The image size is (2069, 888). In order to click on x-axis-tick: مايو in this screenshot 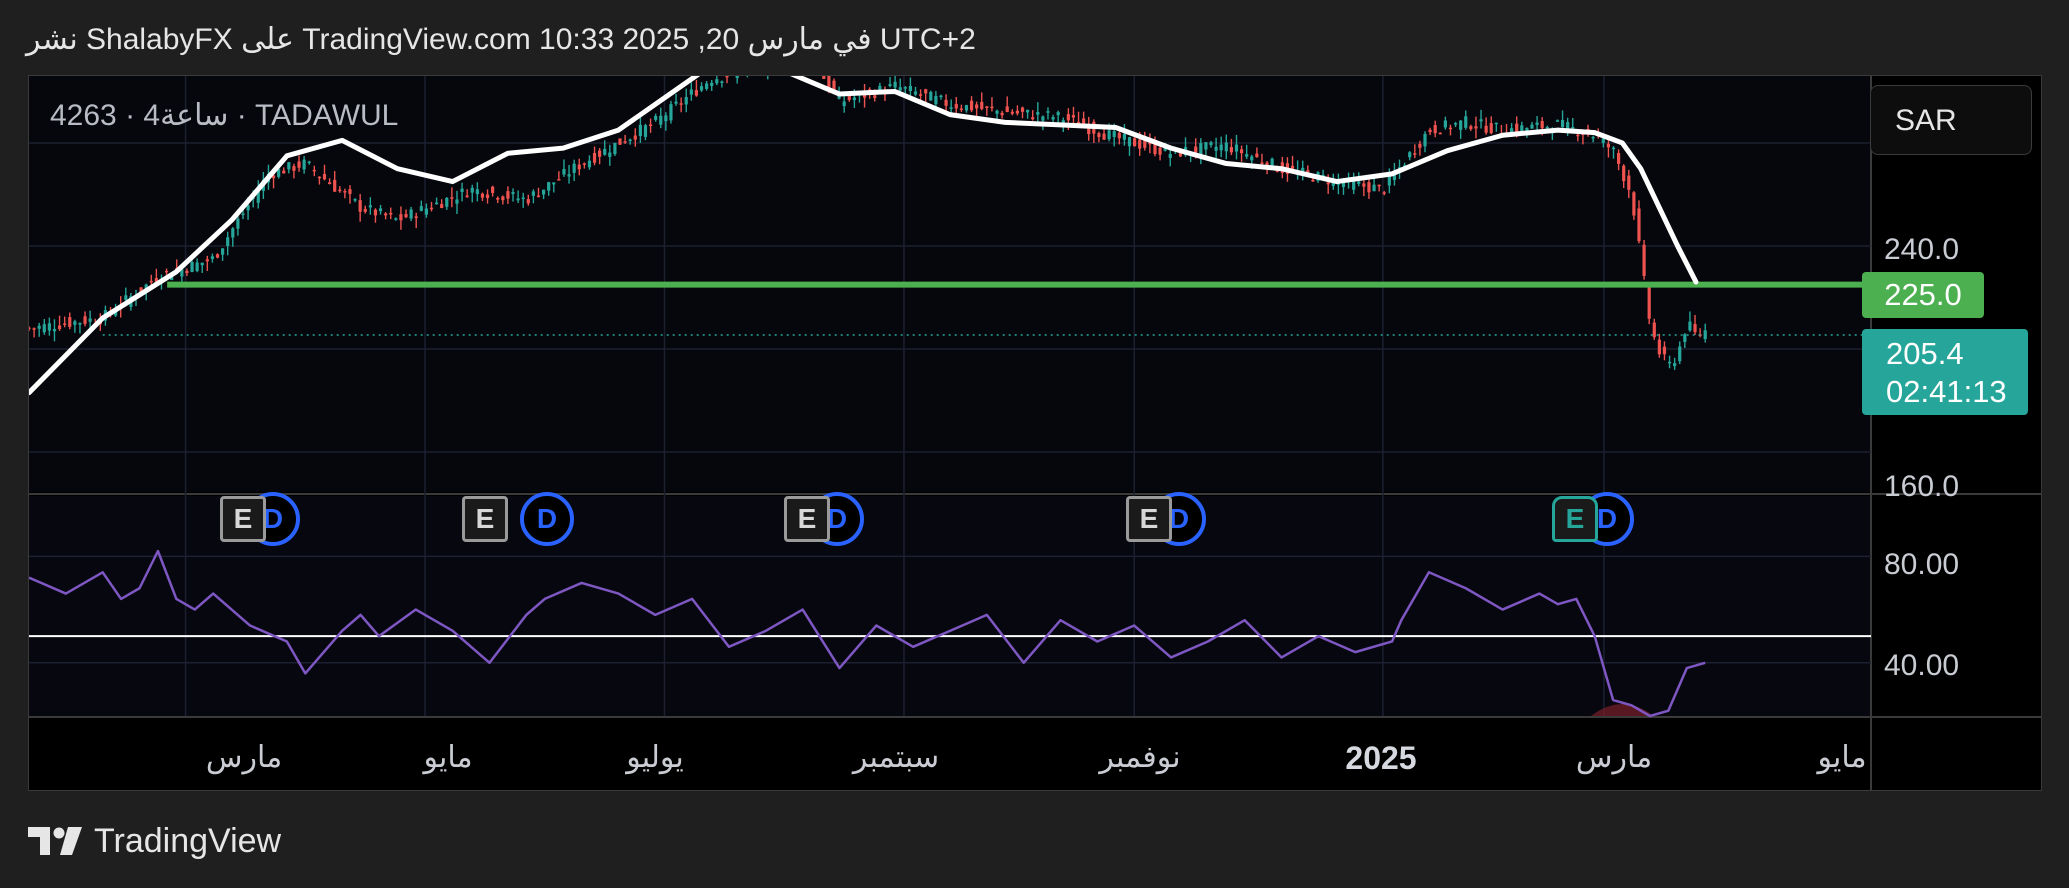, I will do `click(448, 757)`.